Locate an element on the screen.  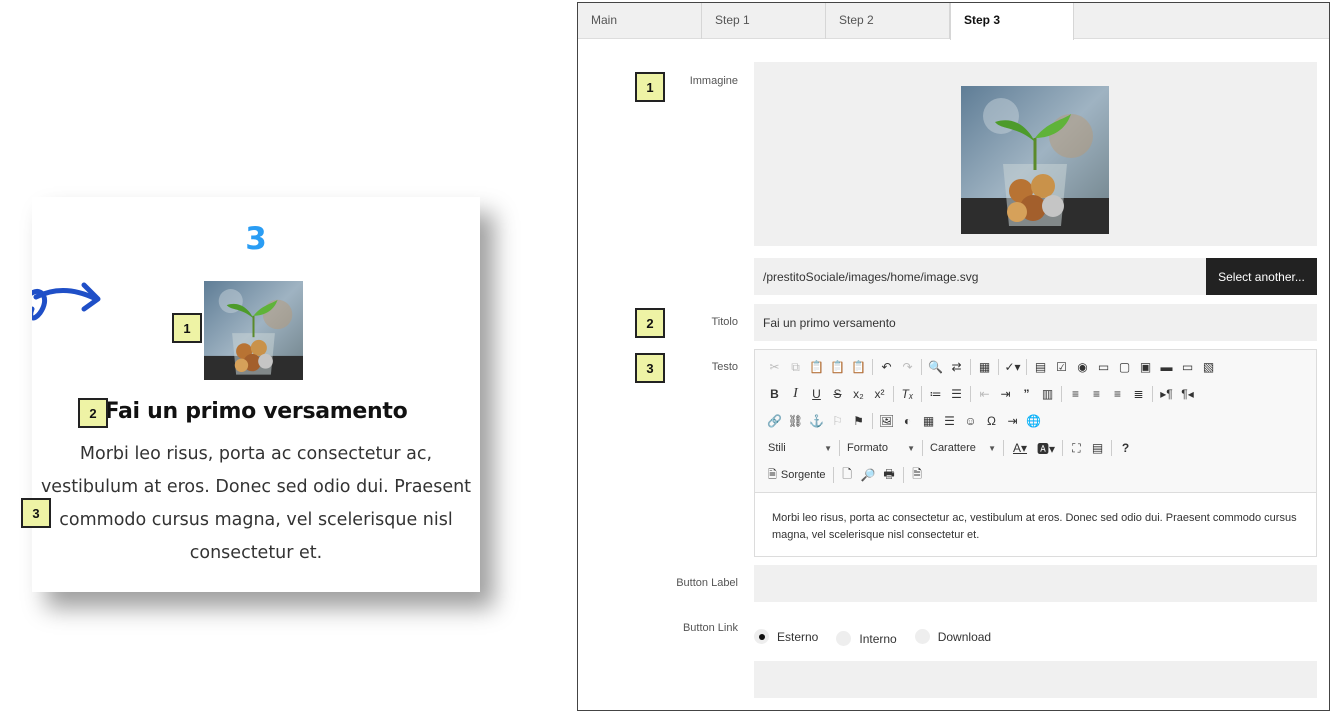
radio-download: Download is located at coordinates (952, 636).